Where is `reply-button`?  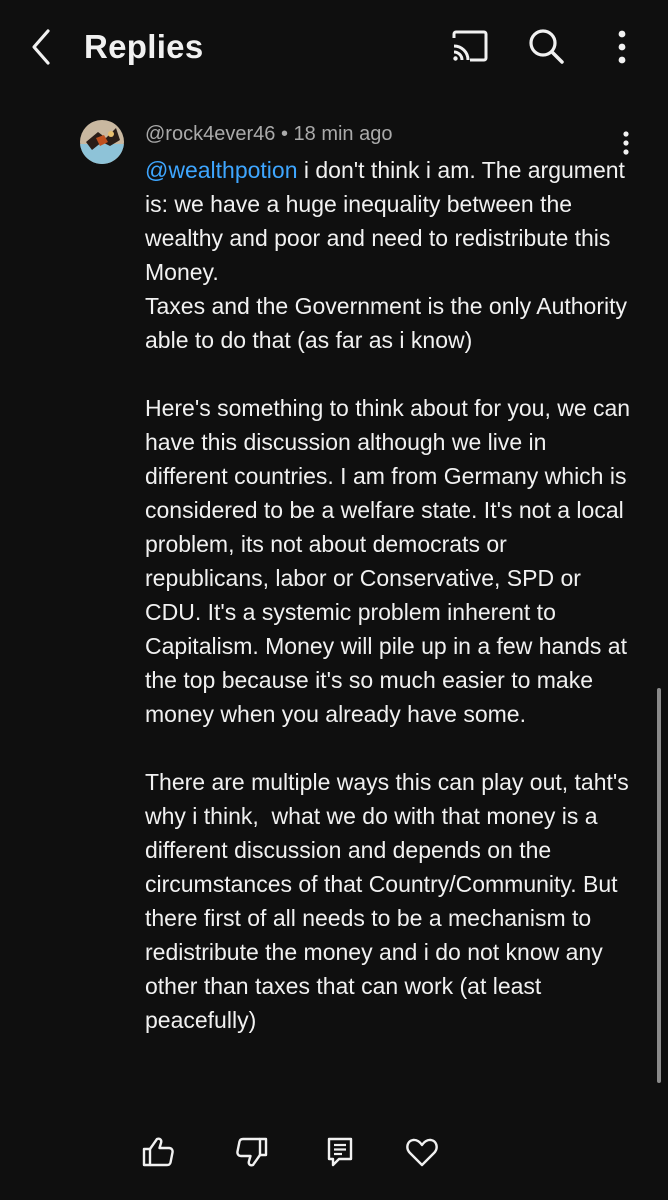 reply-button is located at coordinates (340, 1152).